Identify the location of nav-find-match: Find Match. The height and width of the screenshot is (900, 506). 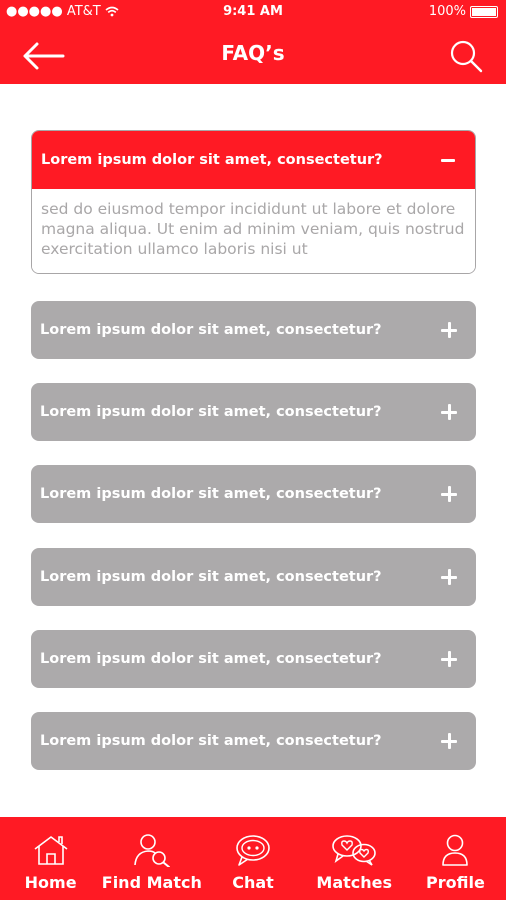
(151, 858).